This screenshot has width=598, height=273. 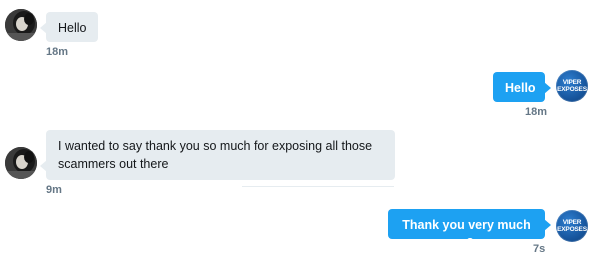 I want to click on message-text: Thank you very much <3, so click(x=466, y=234).